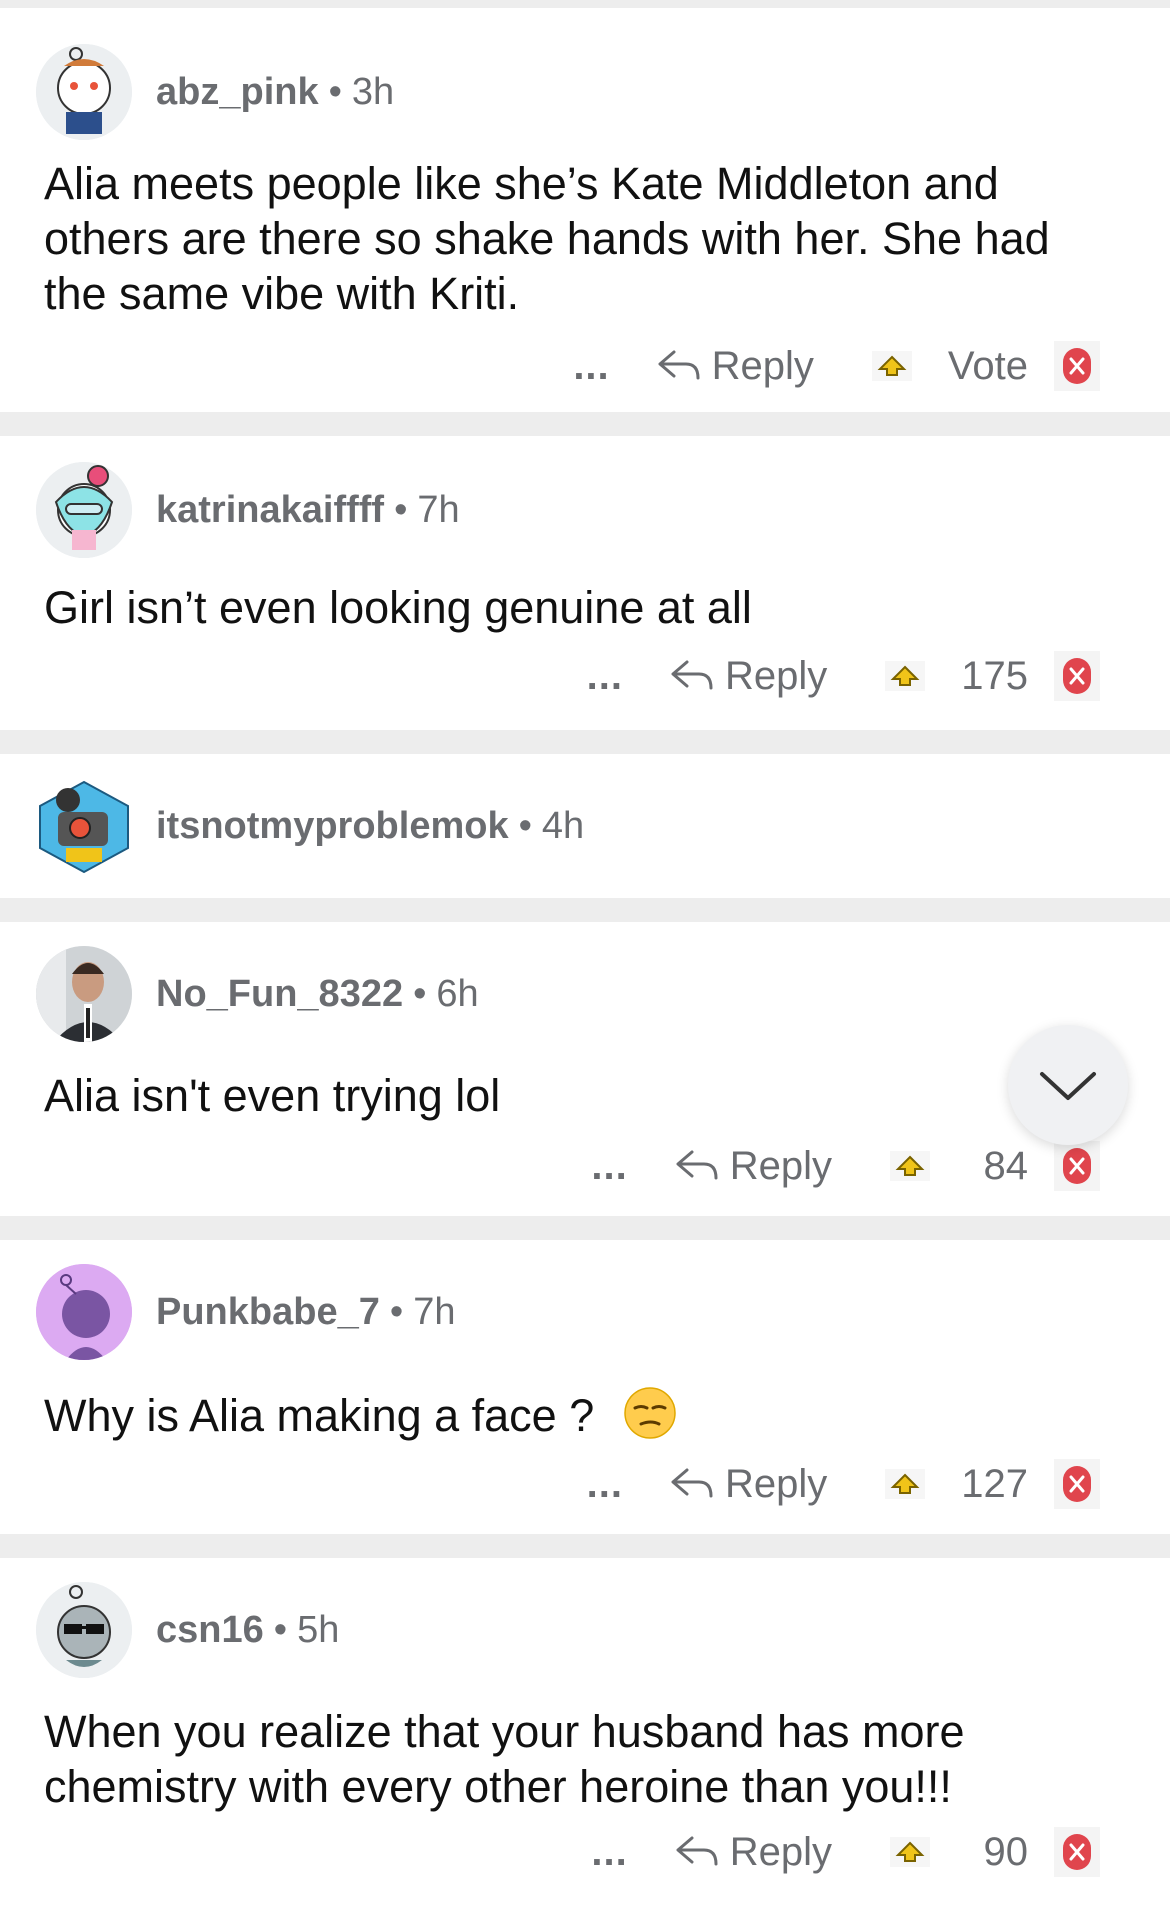  What do you see at coordinates (319, 1415) in the screenshot?
I see `comment-text: Why is Alia making a face ?` at bounding box center [319, 1415].